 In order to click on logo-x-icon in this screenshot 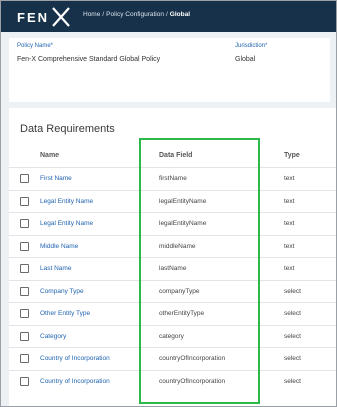, I will do `click(61, 17)`.